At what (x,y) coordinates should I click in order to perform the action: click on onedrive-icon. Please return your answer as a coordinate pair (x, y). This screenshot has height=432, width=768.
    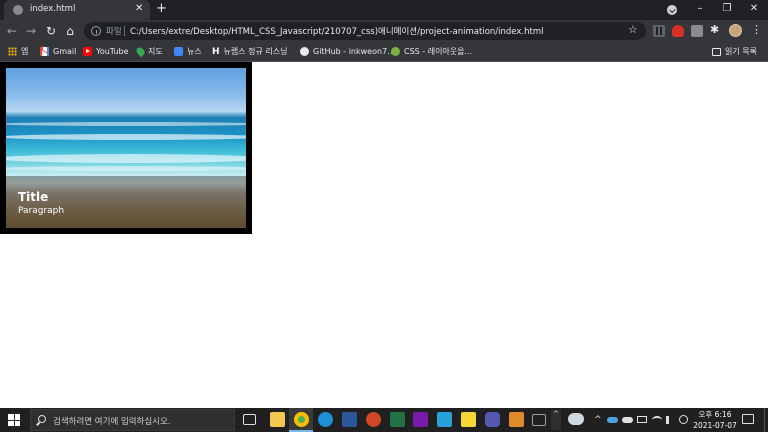
    Looking at the image, I should click on (612, 420).